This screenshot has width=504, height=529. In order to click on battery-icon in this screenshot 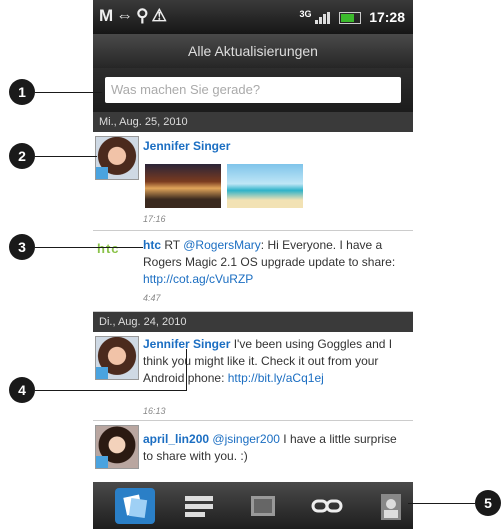, I will do `click(350, 18)`.